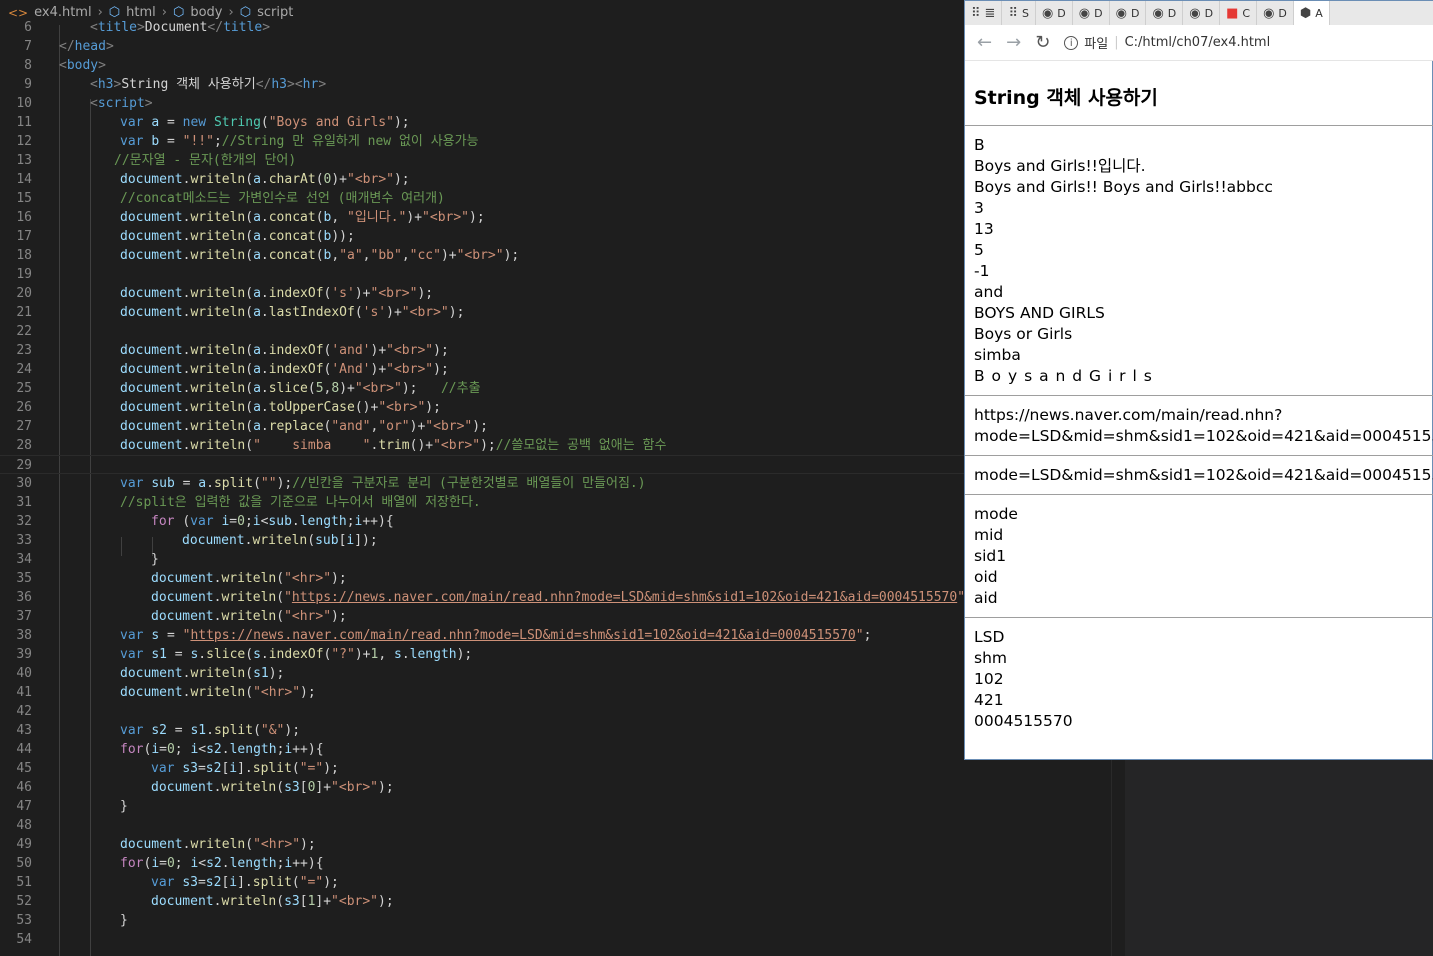 The height and width of the screenshot is (956, 1433). Describe the element at coordinates (24, 198) in the screenshot. I see `line-number: 15` at that location.